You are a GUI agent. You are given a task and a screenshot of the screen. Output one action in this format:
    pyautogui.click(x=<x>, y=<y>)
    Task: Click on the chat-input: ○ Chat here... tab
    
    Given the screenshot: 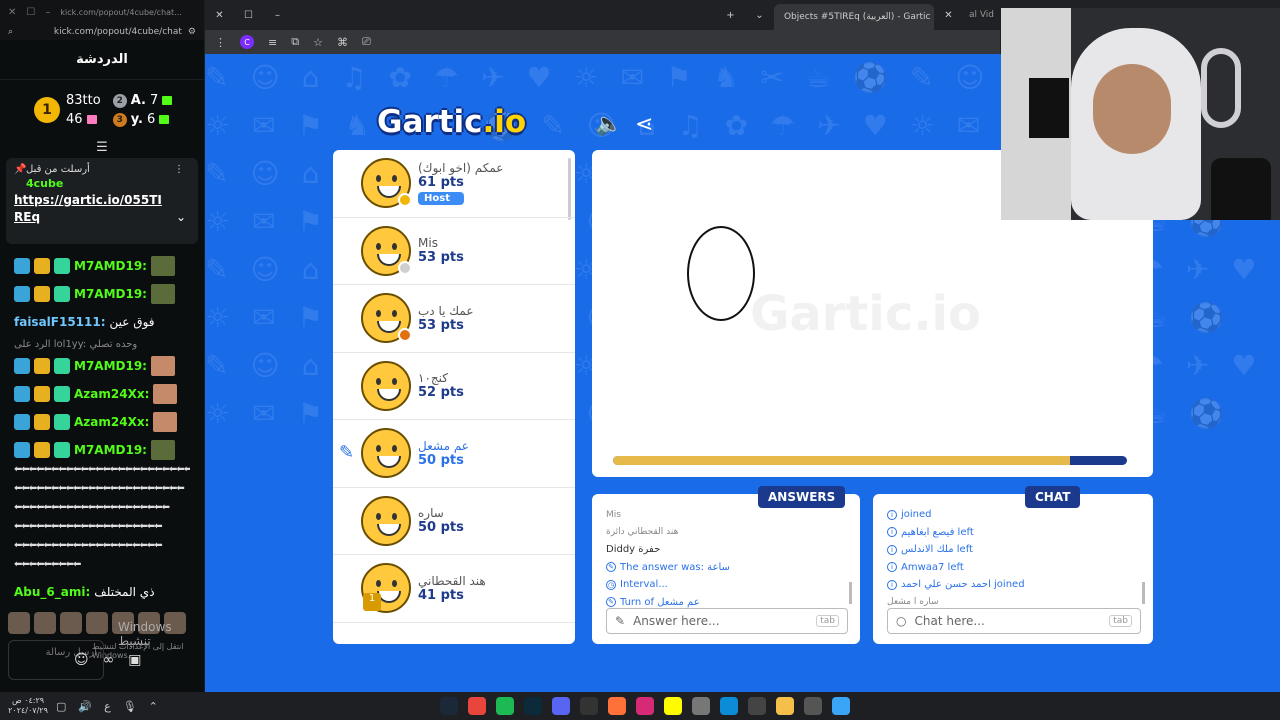 What is the action you would take?
    pyautogui.click(x=1014, y=621)
    